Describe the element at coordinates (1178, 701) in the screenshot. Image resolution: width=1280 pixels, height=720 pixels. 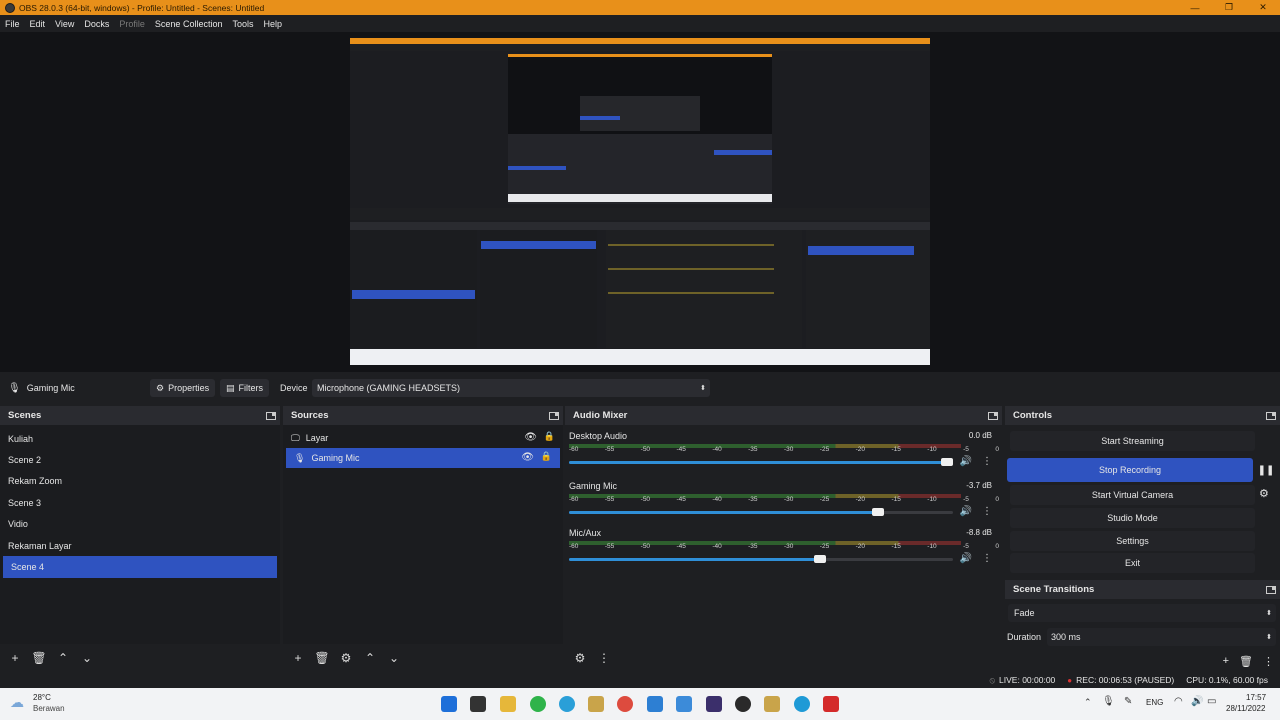
I see `wifi-icon: ◠` at that location.